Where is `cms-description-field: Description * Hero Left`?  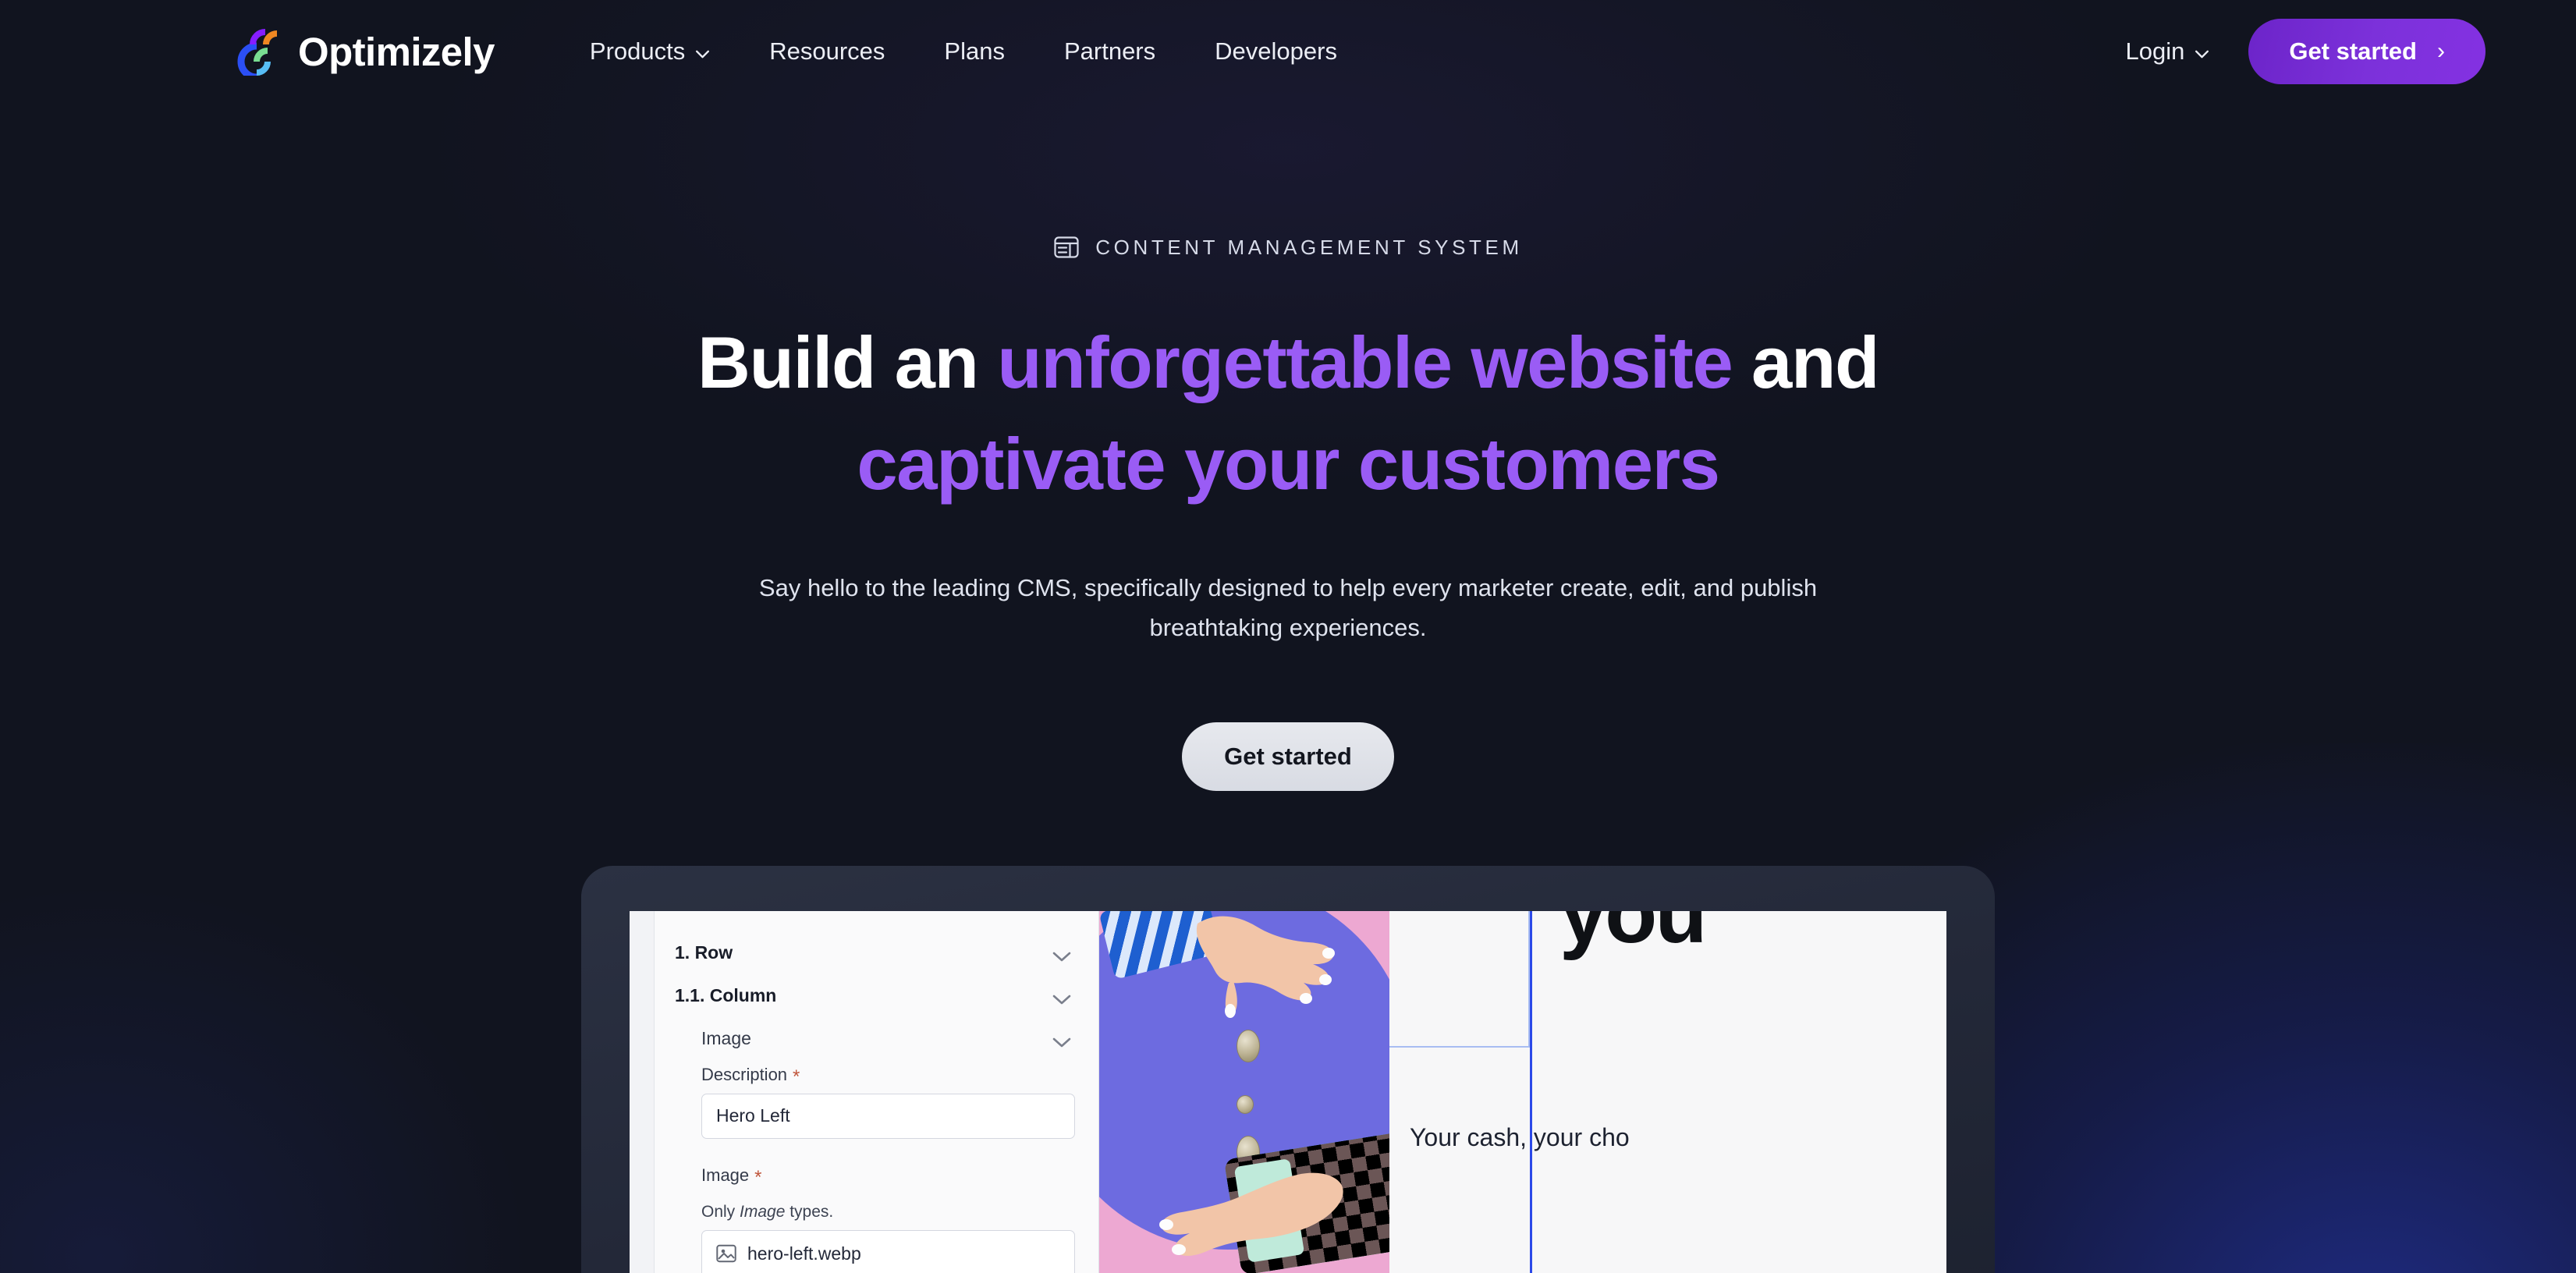
cms-description-field: Description * Hero Left is located at coordinates (875, 1099).